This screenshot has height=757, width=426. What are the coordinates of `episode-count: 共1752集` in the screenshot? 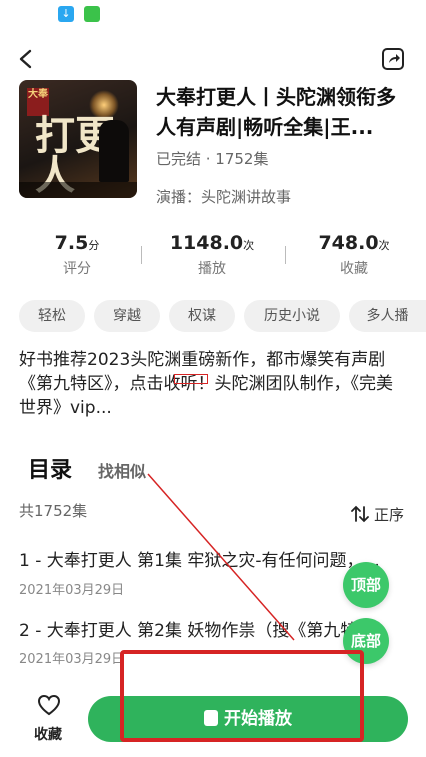 It's located at (53, 511).